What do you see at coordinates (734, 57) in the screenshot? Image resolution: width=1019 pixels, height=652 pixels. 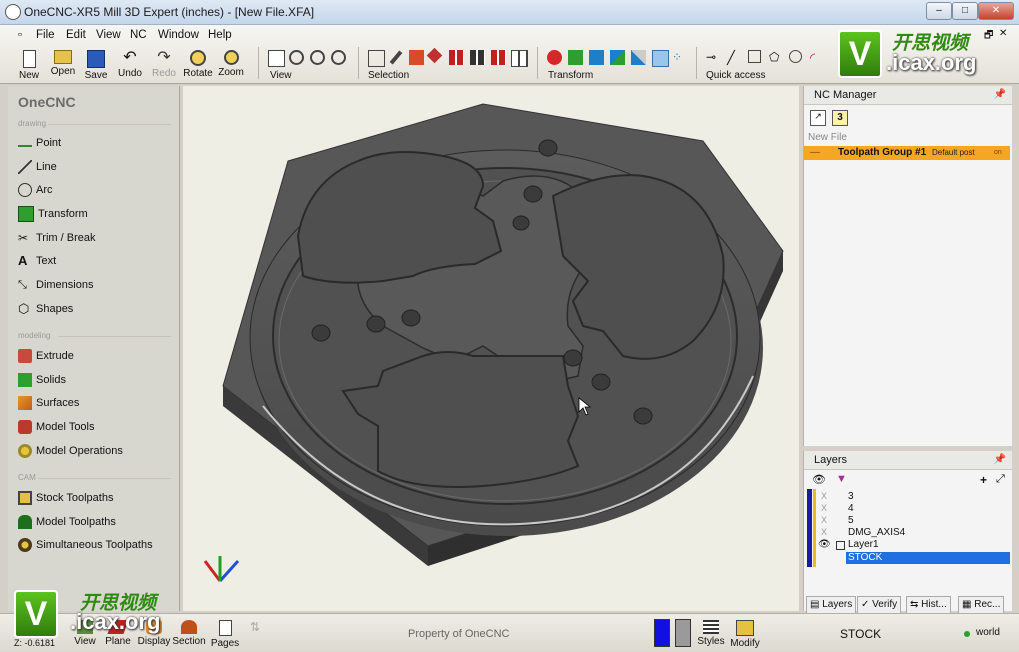 I see `line-quick-icon: ╱` at bounding box center [734, 57].